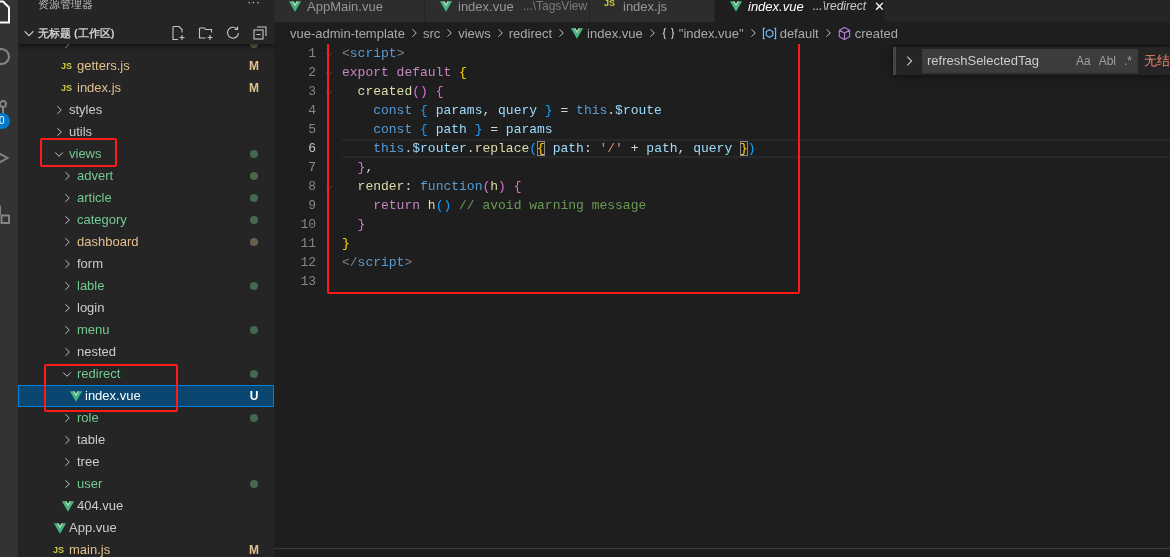 This screenshot has width=1170, height=557. Describe the element at coordinates (377, 262) in the screenshot. I see `code-line: </script>` at that location.